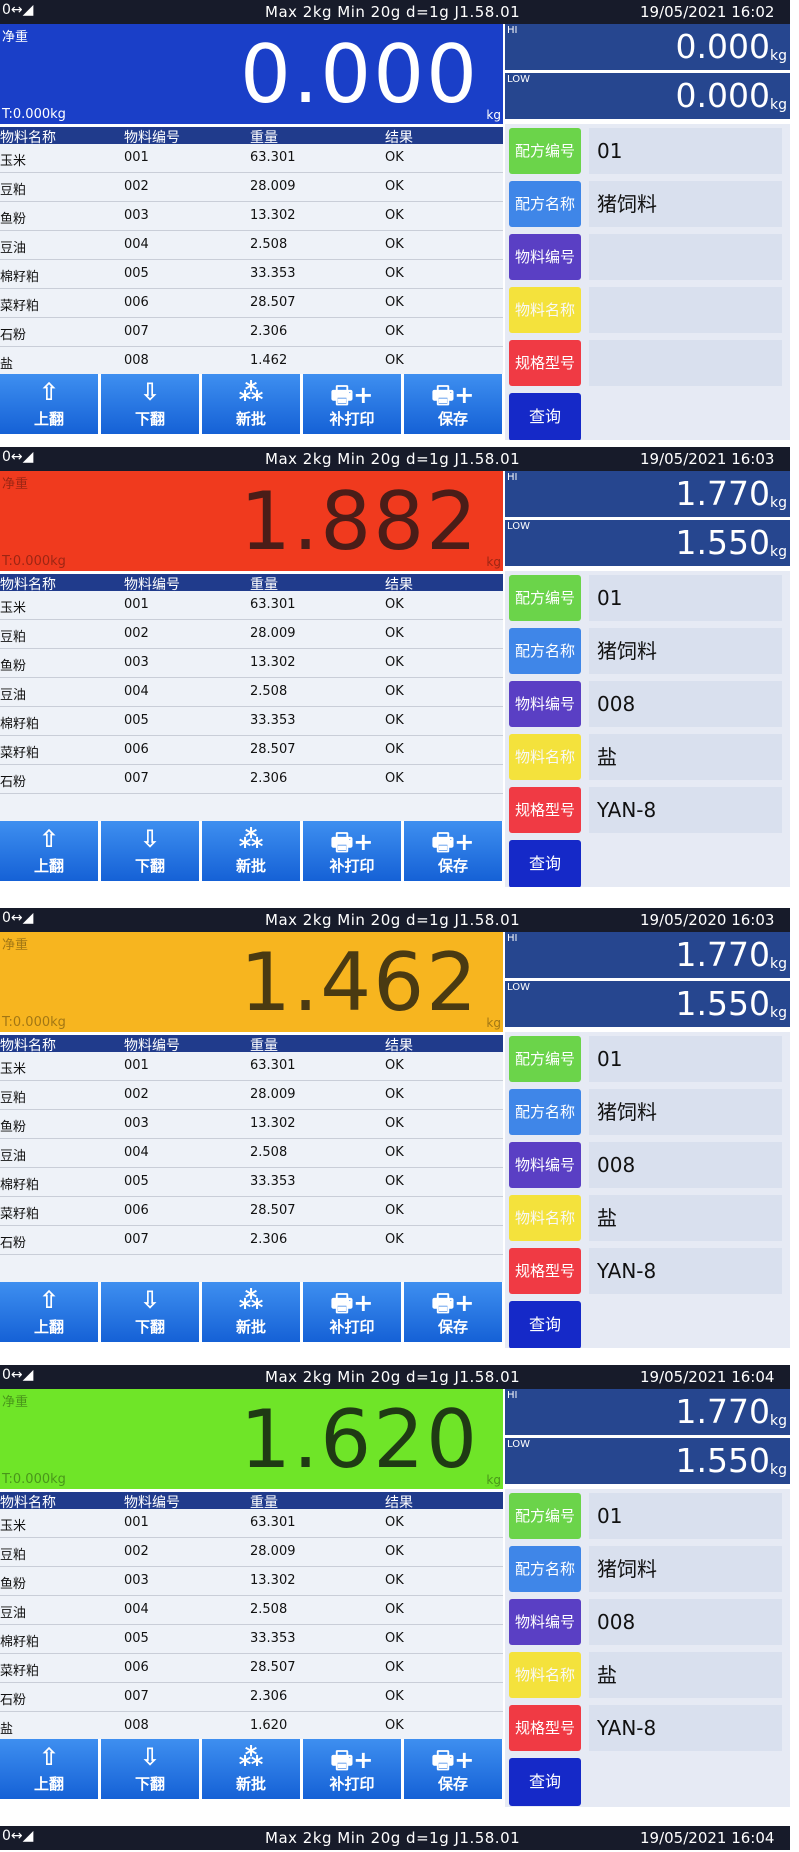  I want to click on table-cell: 棉籽粕, so click(20, 277).